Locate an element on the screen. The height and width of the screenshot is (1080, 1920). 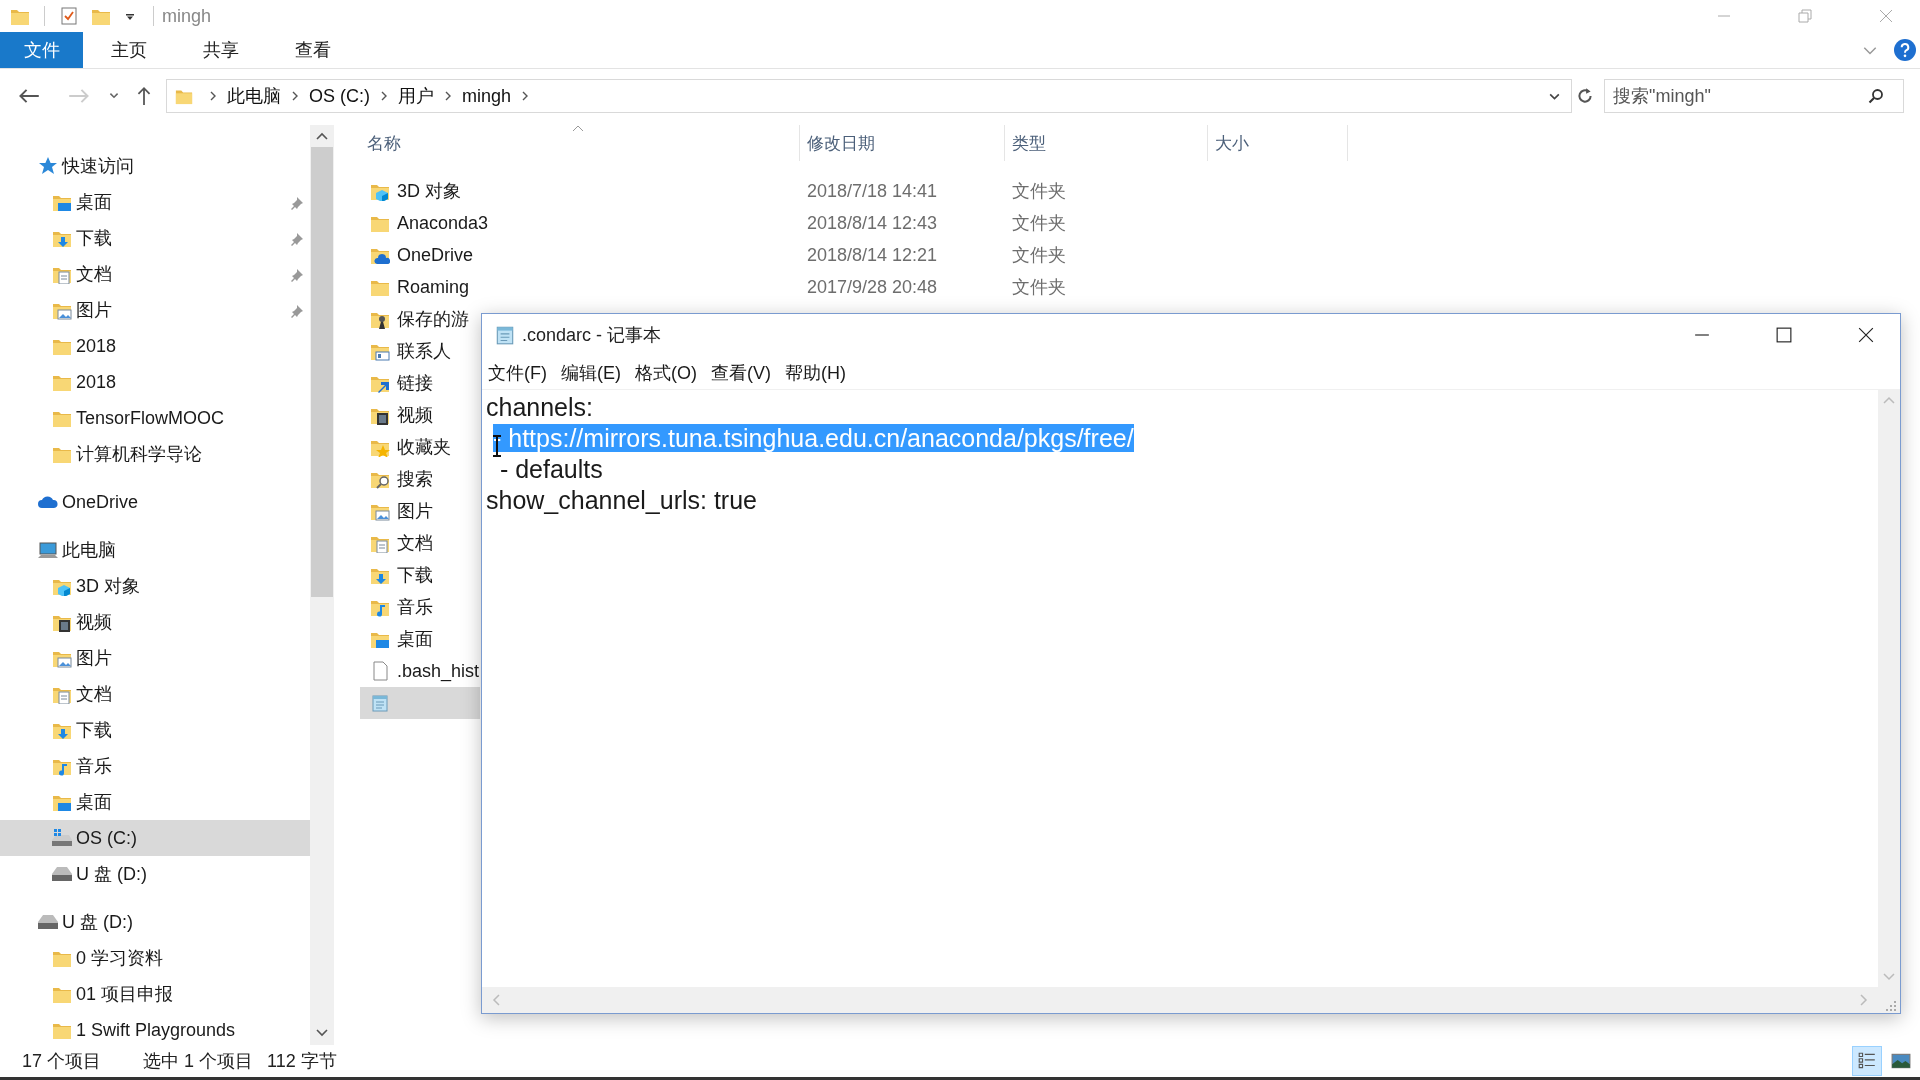
menu-item: 帮助(H) is located at coordinates (815, 372).